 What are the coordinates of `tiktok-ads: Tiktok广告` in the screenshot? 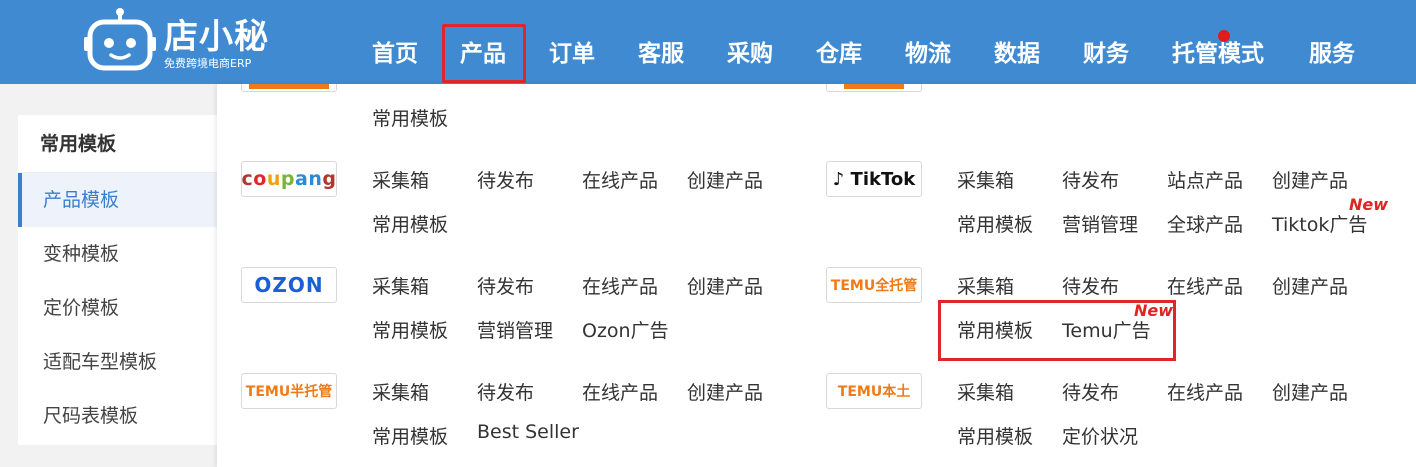 It's located at (1319, 225).